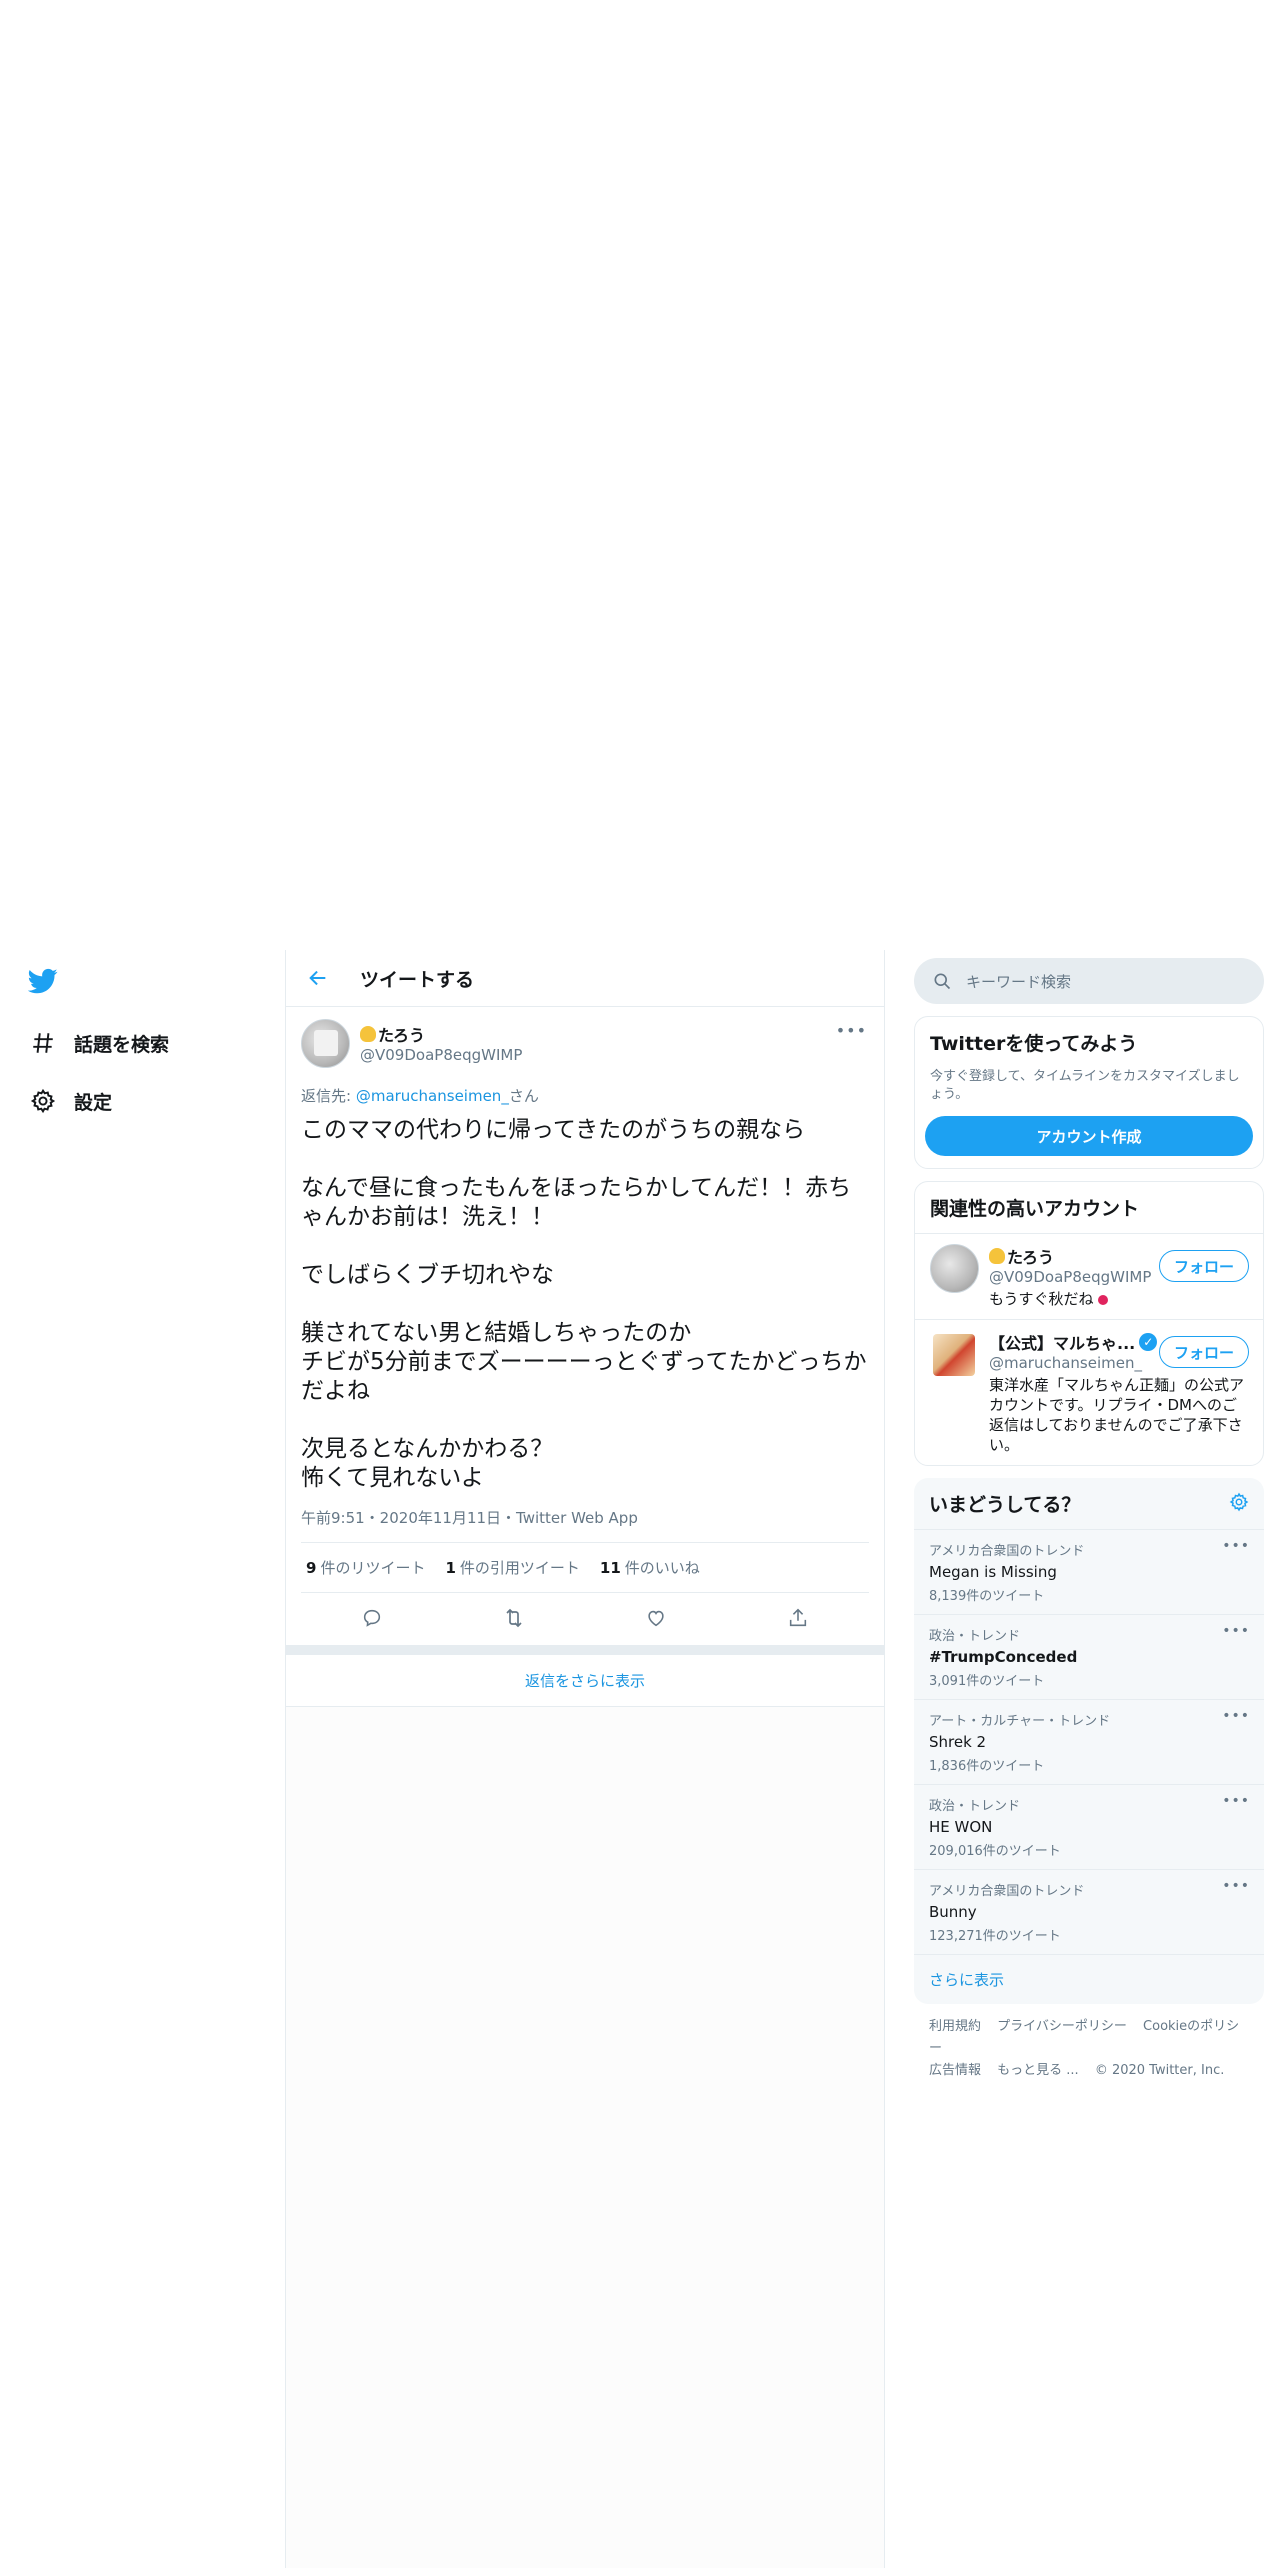 This screenshot has width=1284, height=2568. I want to click on trend-item: 政治・トレンド HE WON 209,016件のツイート •••, so click(1089, 1827).